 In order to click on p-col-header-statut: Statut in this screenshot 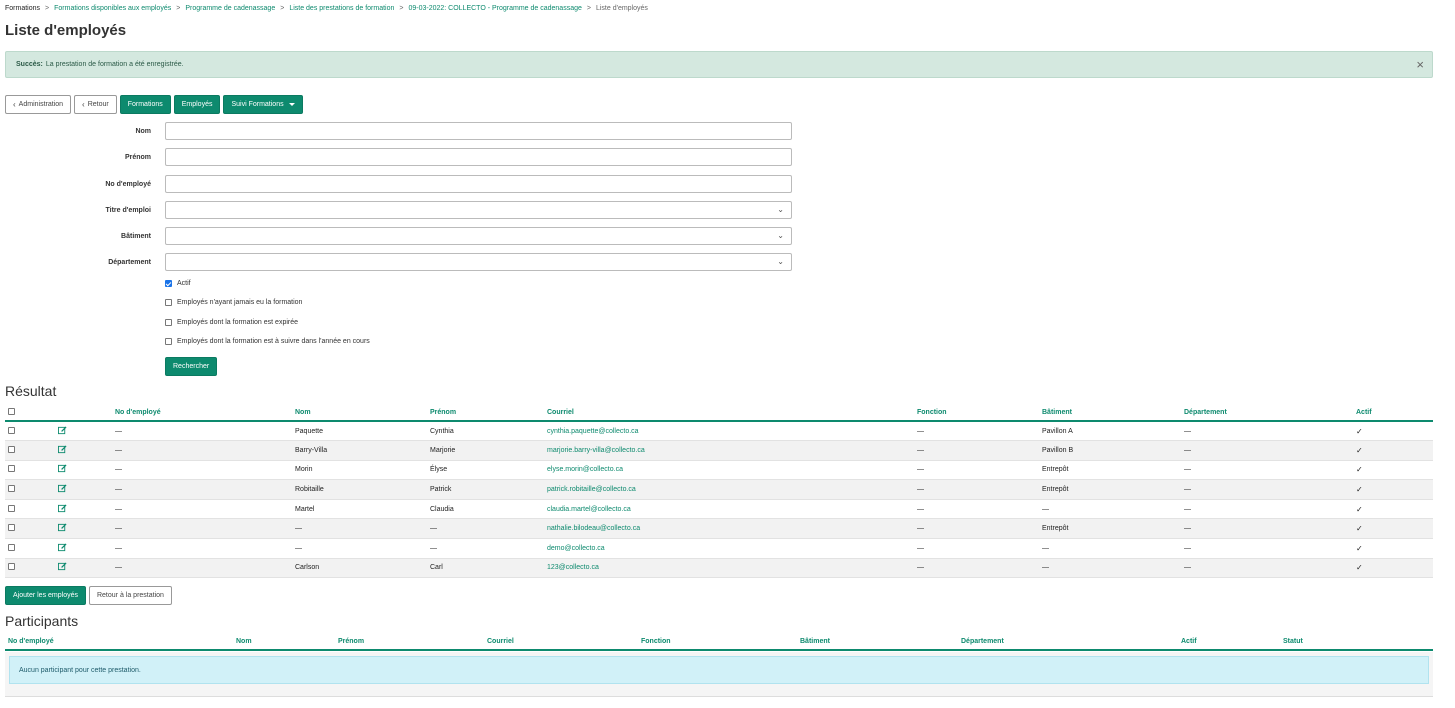, I will do `click(1356, 642)`.